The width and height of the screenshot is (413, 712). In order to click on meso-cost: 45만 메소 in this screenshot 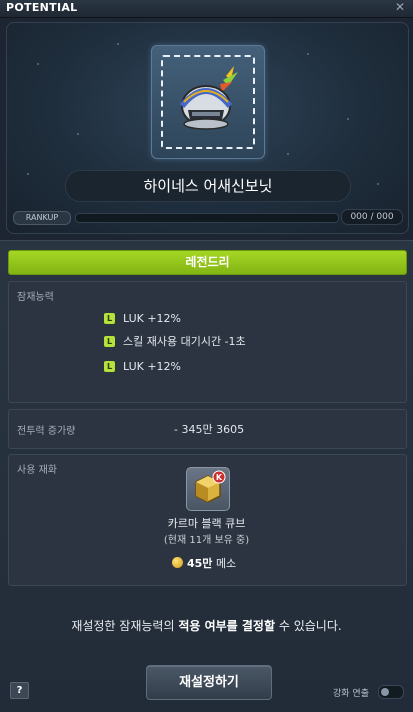, I will do `click(204, 563)`.